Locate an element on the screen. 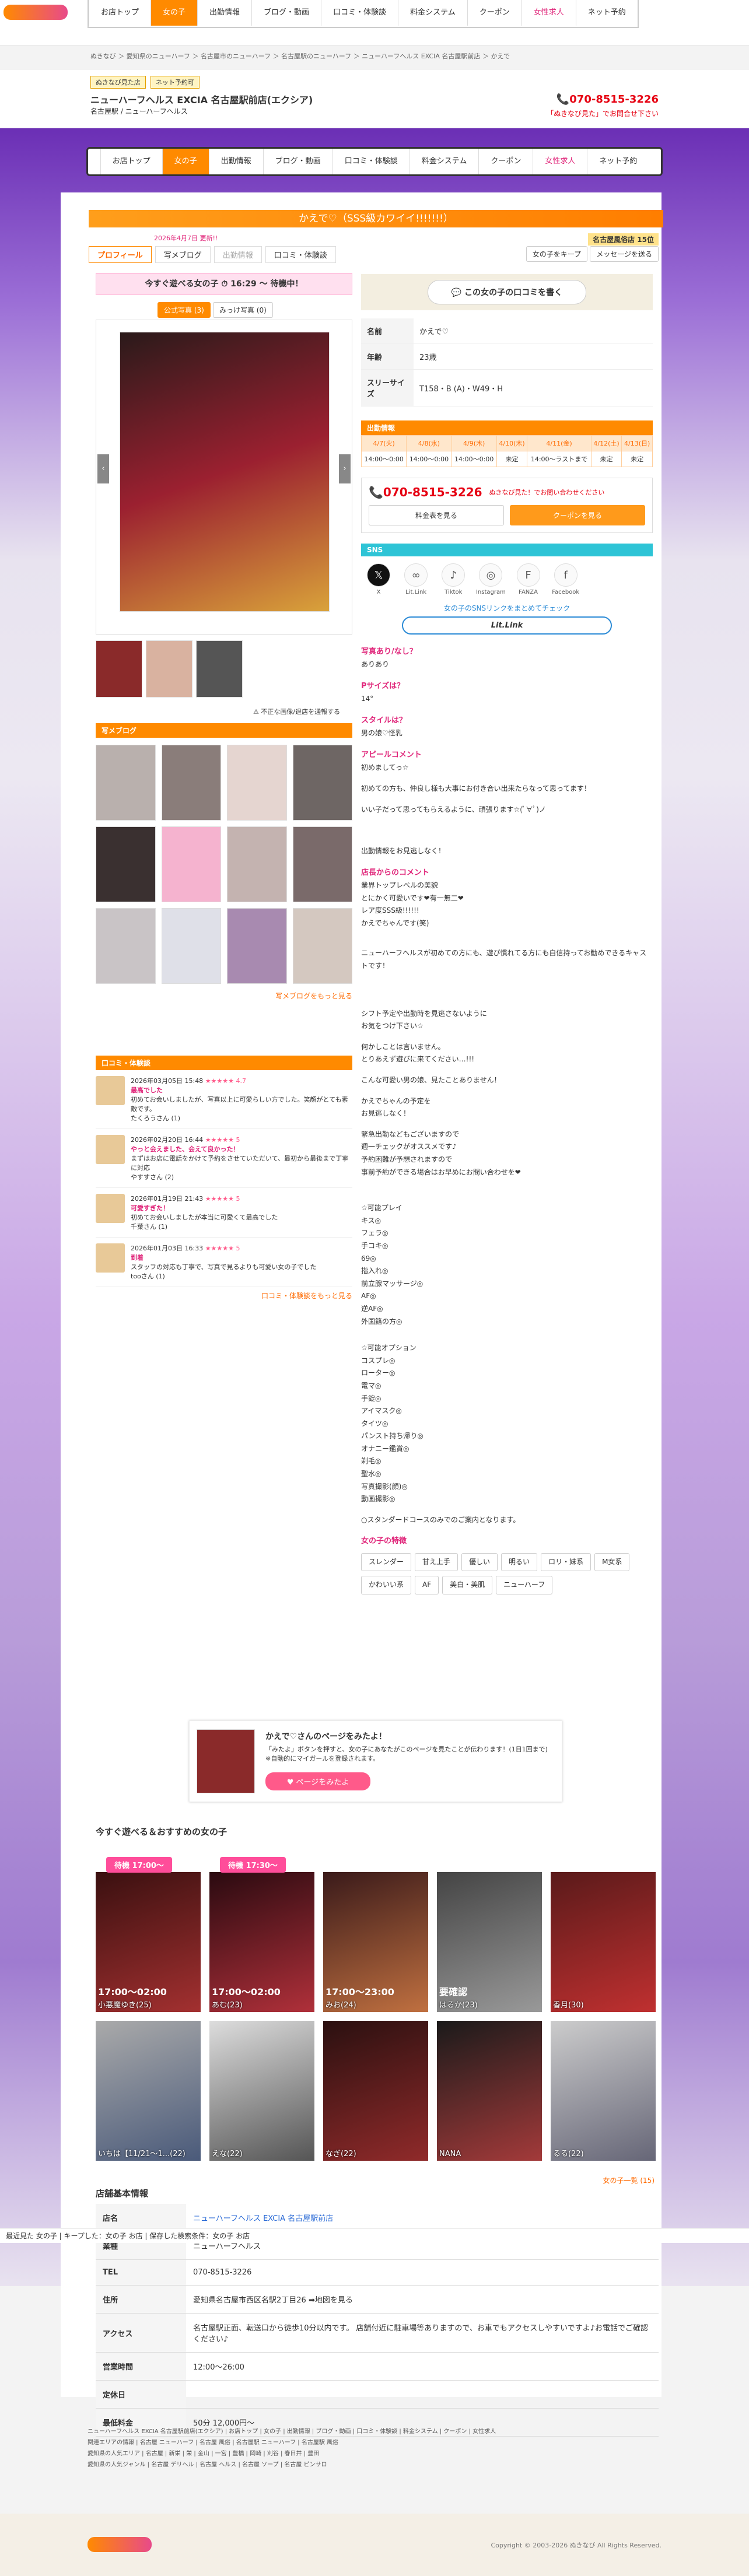 The height and width of the screenshot is (2576, 749). reviews-header: 口コミ・体験談 is located at coordinates (224, 1063).